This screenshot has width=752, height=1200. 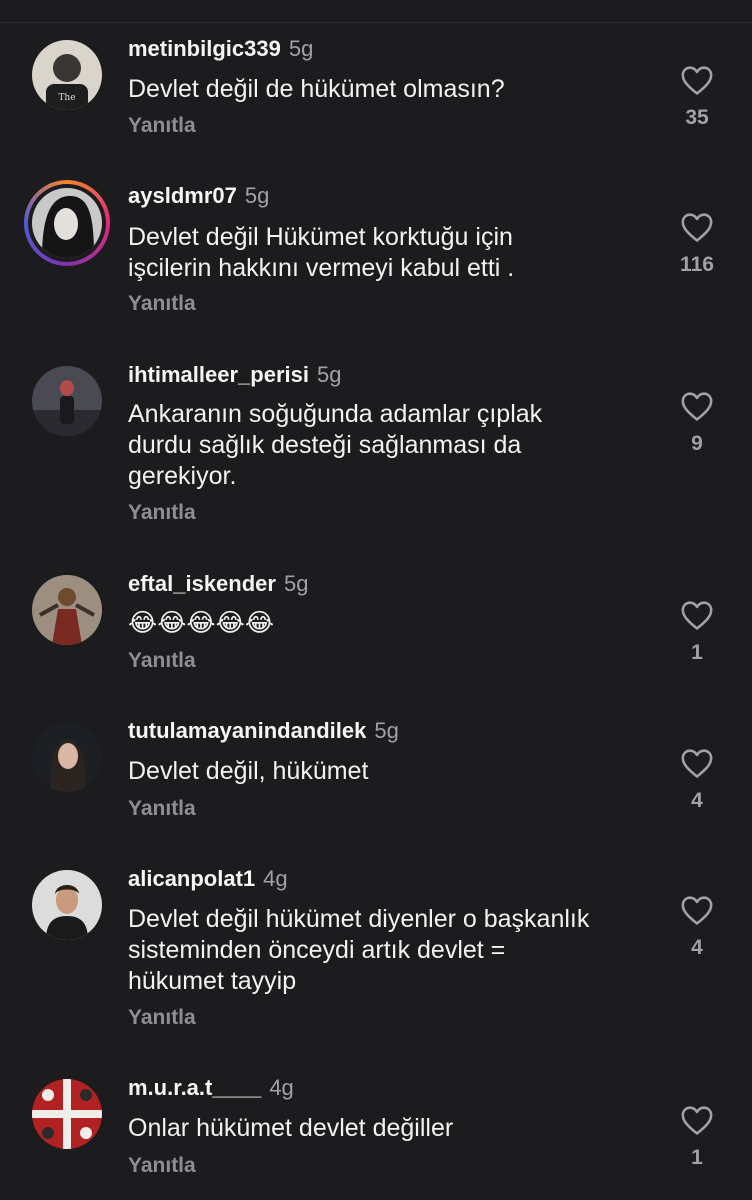 I want to click on username: metinbilgic339 5g, so click(x=220, y=49).